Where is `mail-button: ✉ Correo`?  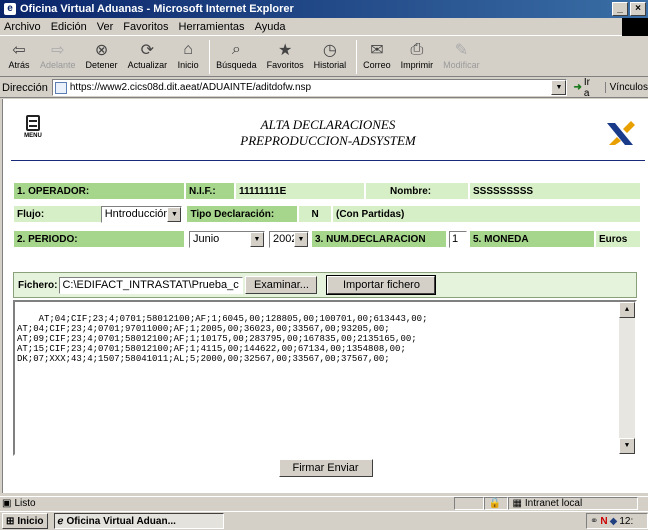 mail-button: ✉ Correo is located at coordinates (377, 55).